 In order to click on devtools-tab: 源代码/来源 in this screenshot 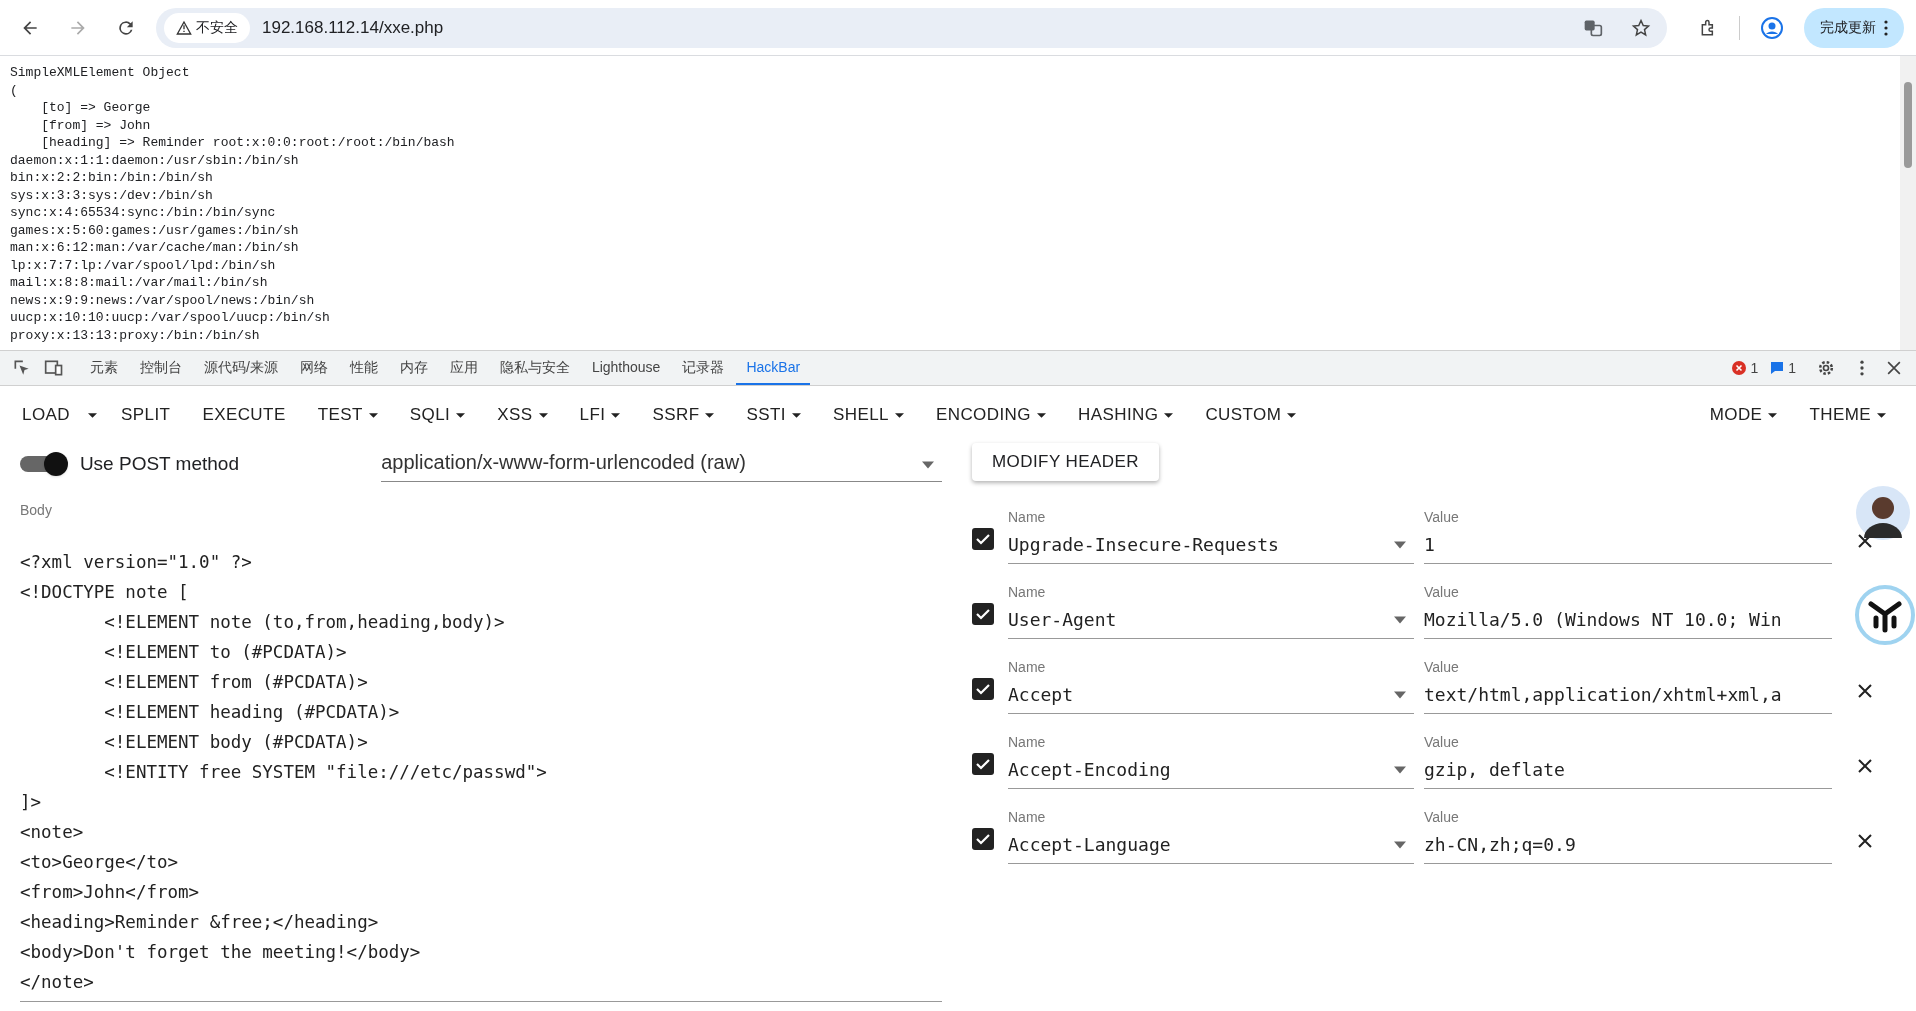, I will do `click(241, 368)`.